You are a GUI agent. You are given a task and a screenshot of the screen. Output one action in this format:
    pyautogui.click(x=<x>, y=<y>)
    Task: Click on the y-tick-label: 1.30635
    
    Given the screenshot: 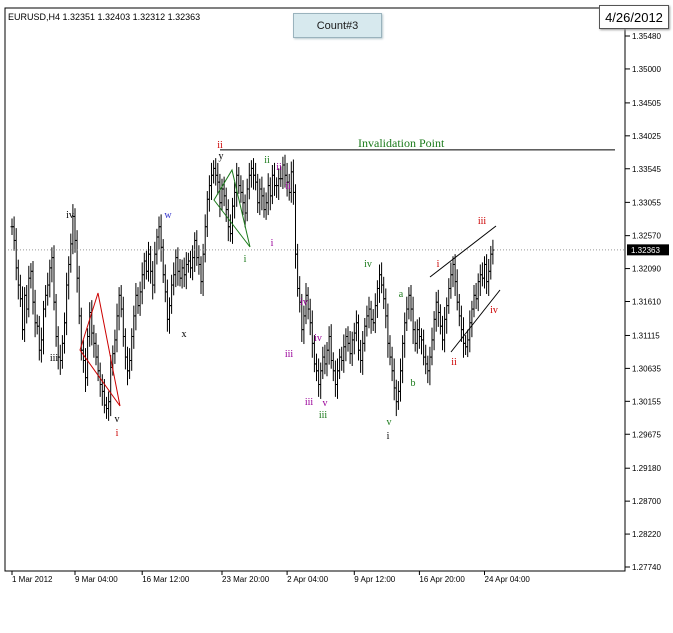 What is the action you would take?
    pyautogui.click(x=646, y=368)
    